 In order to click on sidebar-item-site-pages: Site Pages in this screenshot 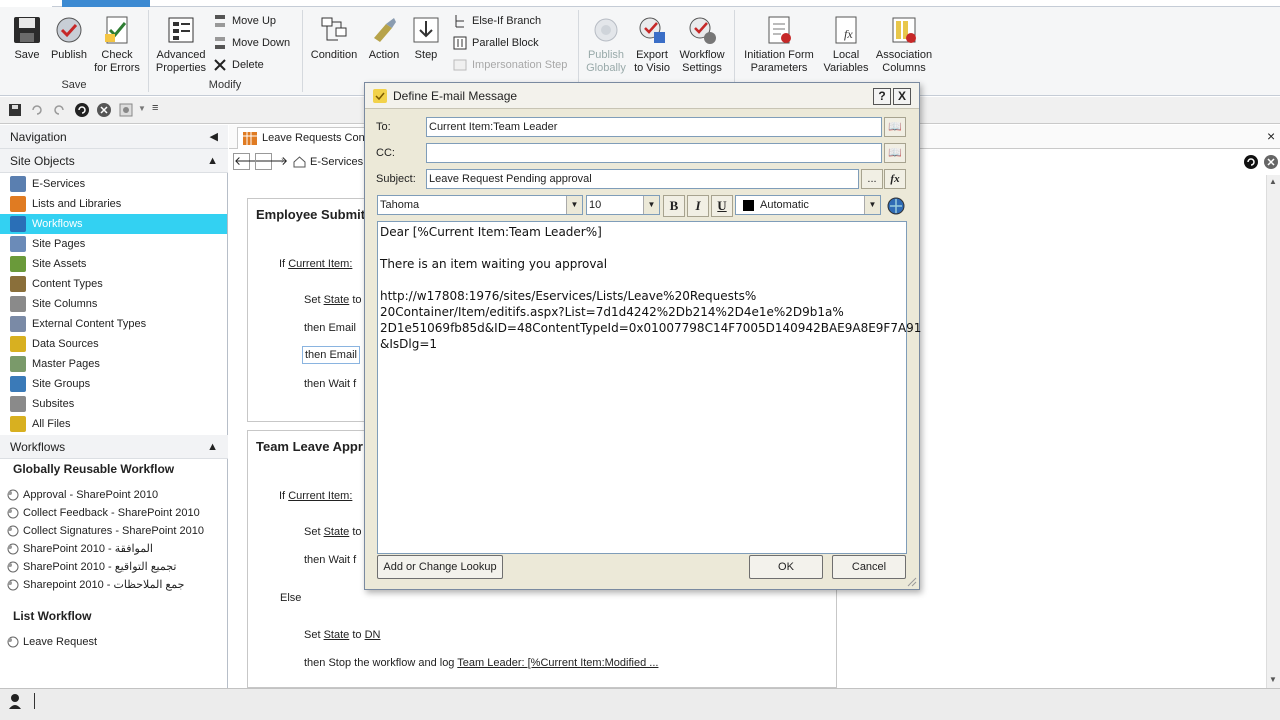, I will do `click(117, 244)`.